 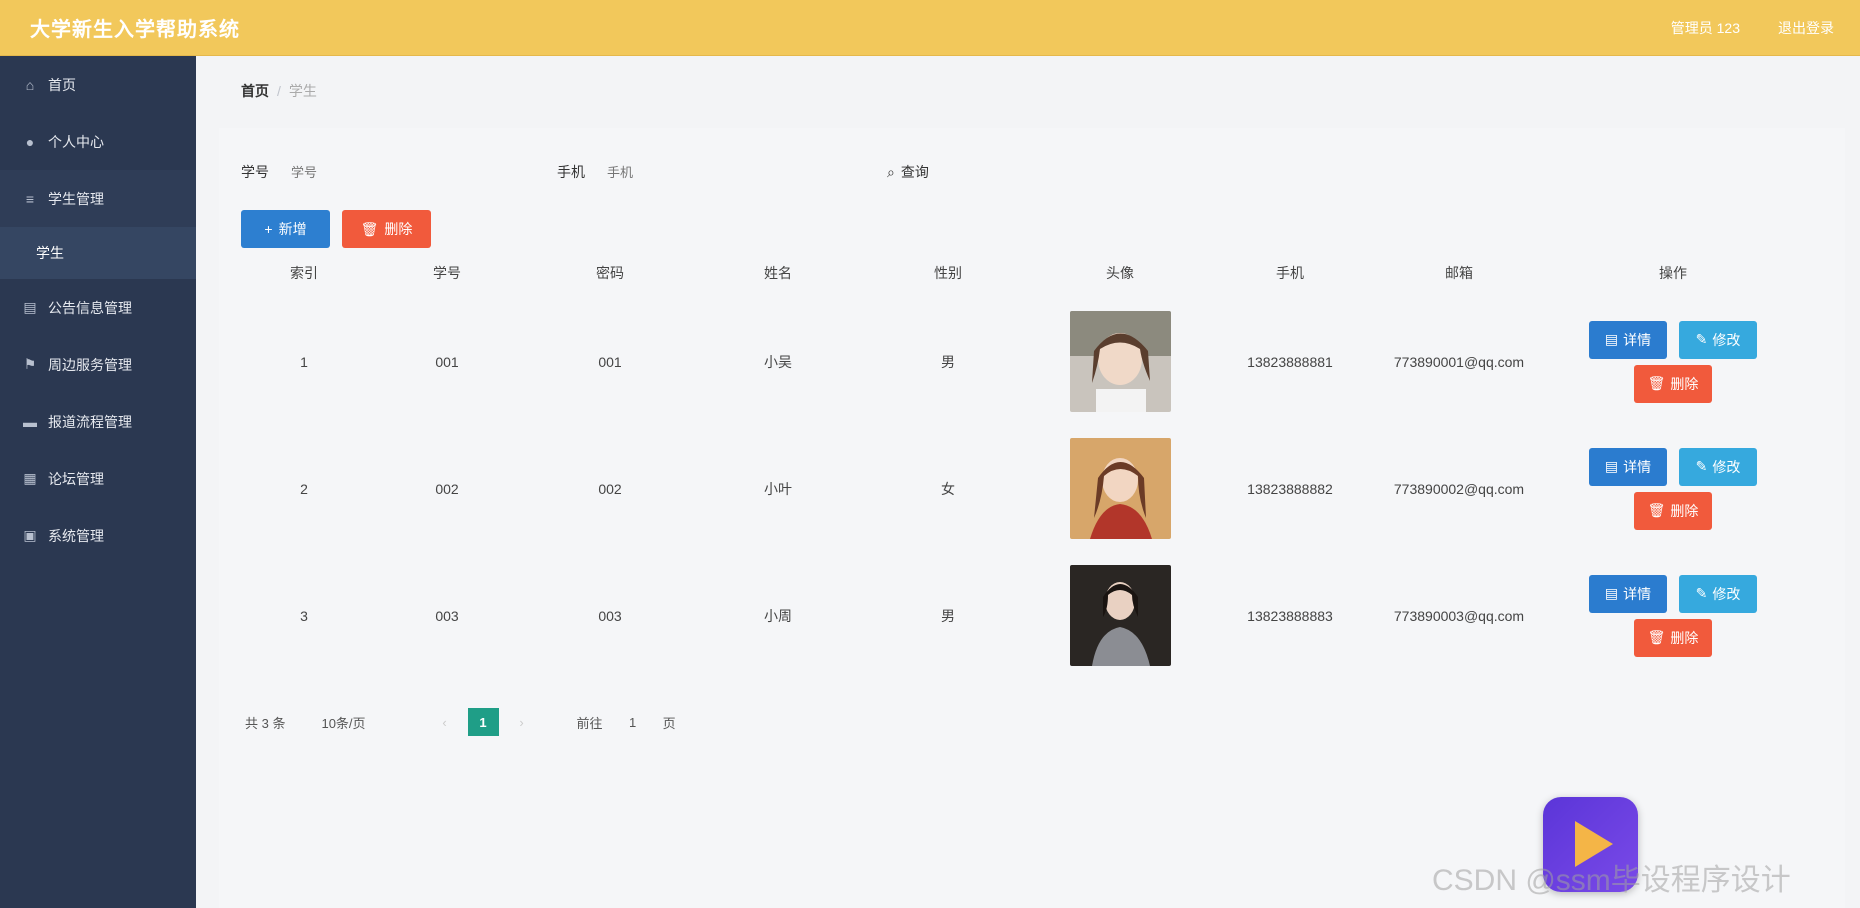 What do you see at coordinates (610, 361) in the screenshot?
I see `cell-password: 001` at bounding box center [610, 361].